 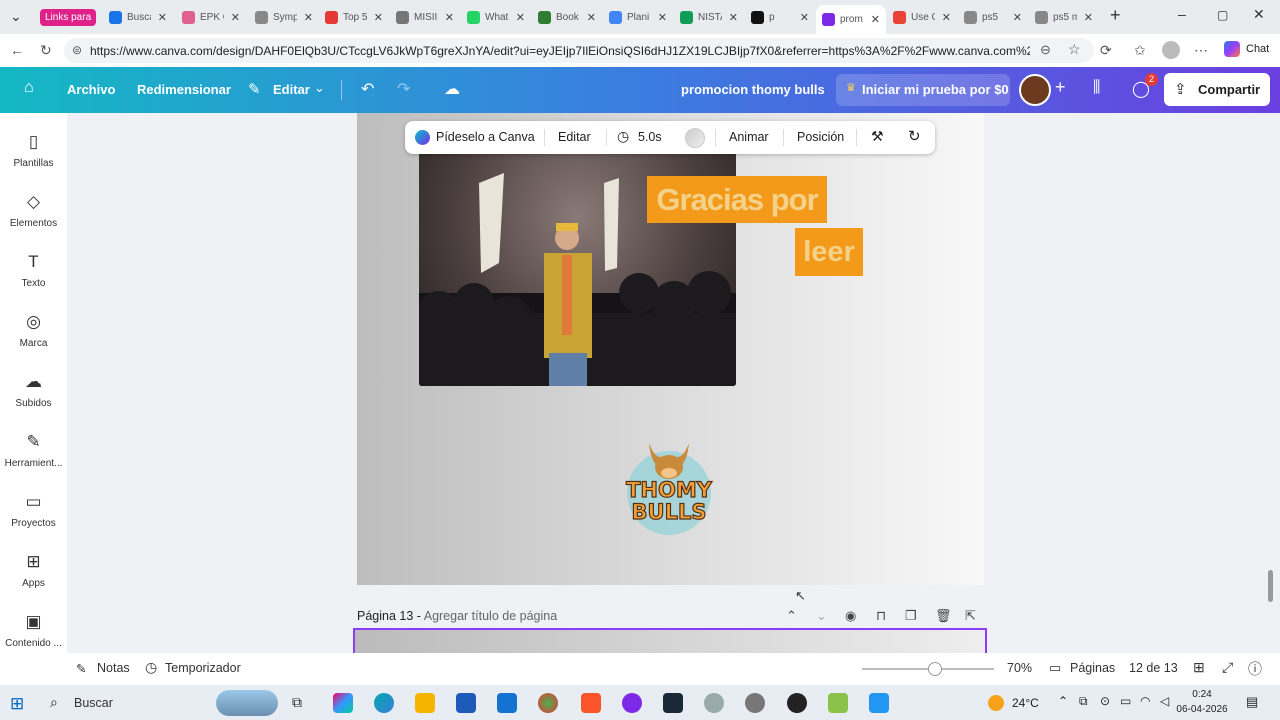 I want to click on sidebar-item: T Texto, so click(x=33, y=270).